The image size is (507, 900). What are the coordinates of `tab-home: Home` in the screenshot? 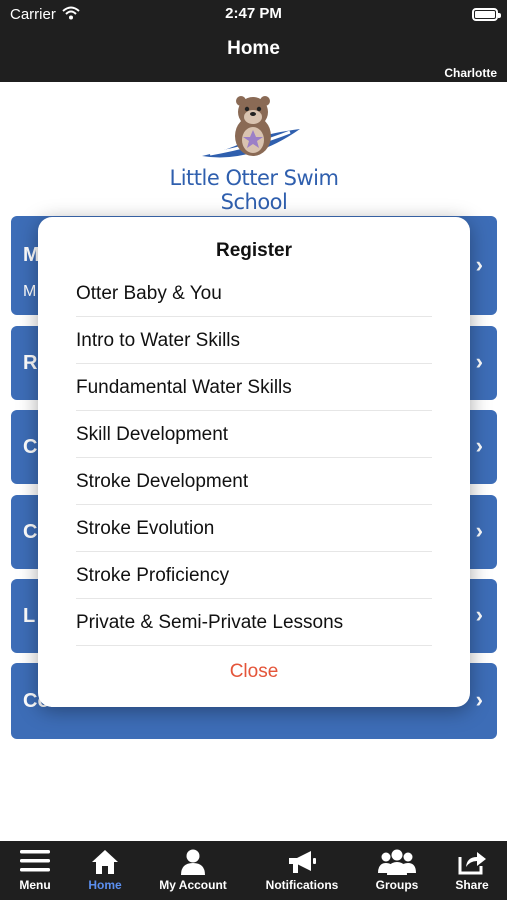 It's located at (105, 870).